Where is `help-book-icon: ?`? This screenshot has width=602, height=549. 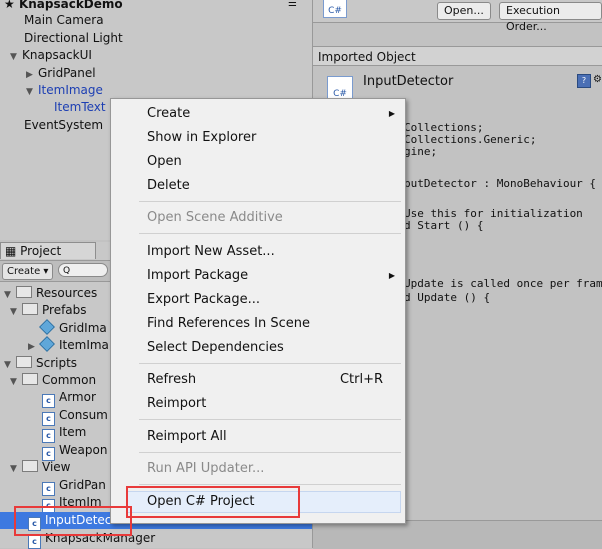 help-book-icon: ? is located at coordinates (584, 81).